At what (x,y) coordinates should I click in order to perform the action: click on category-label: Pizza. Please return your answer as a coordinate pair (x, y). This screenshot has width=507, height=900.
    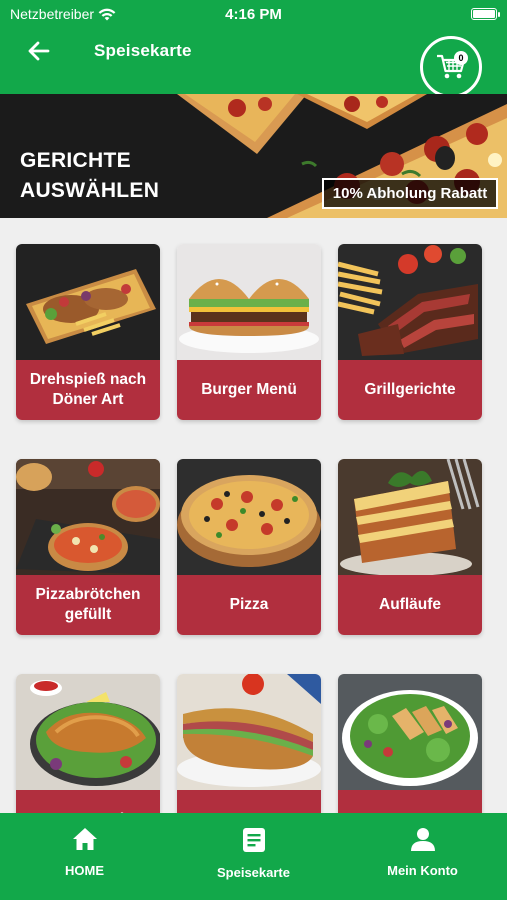
    Looking at the image, I should click on (249, 605).